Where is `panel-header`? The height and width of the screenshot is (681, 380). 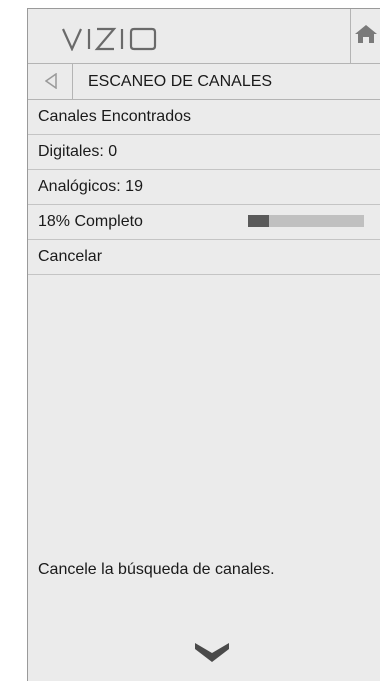 panel-header is located at coordinates (204, 36).